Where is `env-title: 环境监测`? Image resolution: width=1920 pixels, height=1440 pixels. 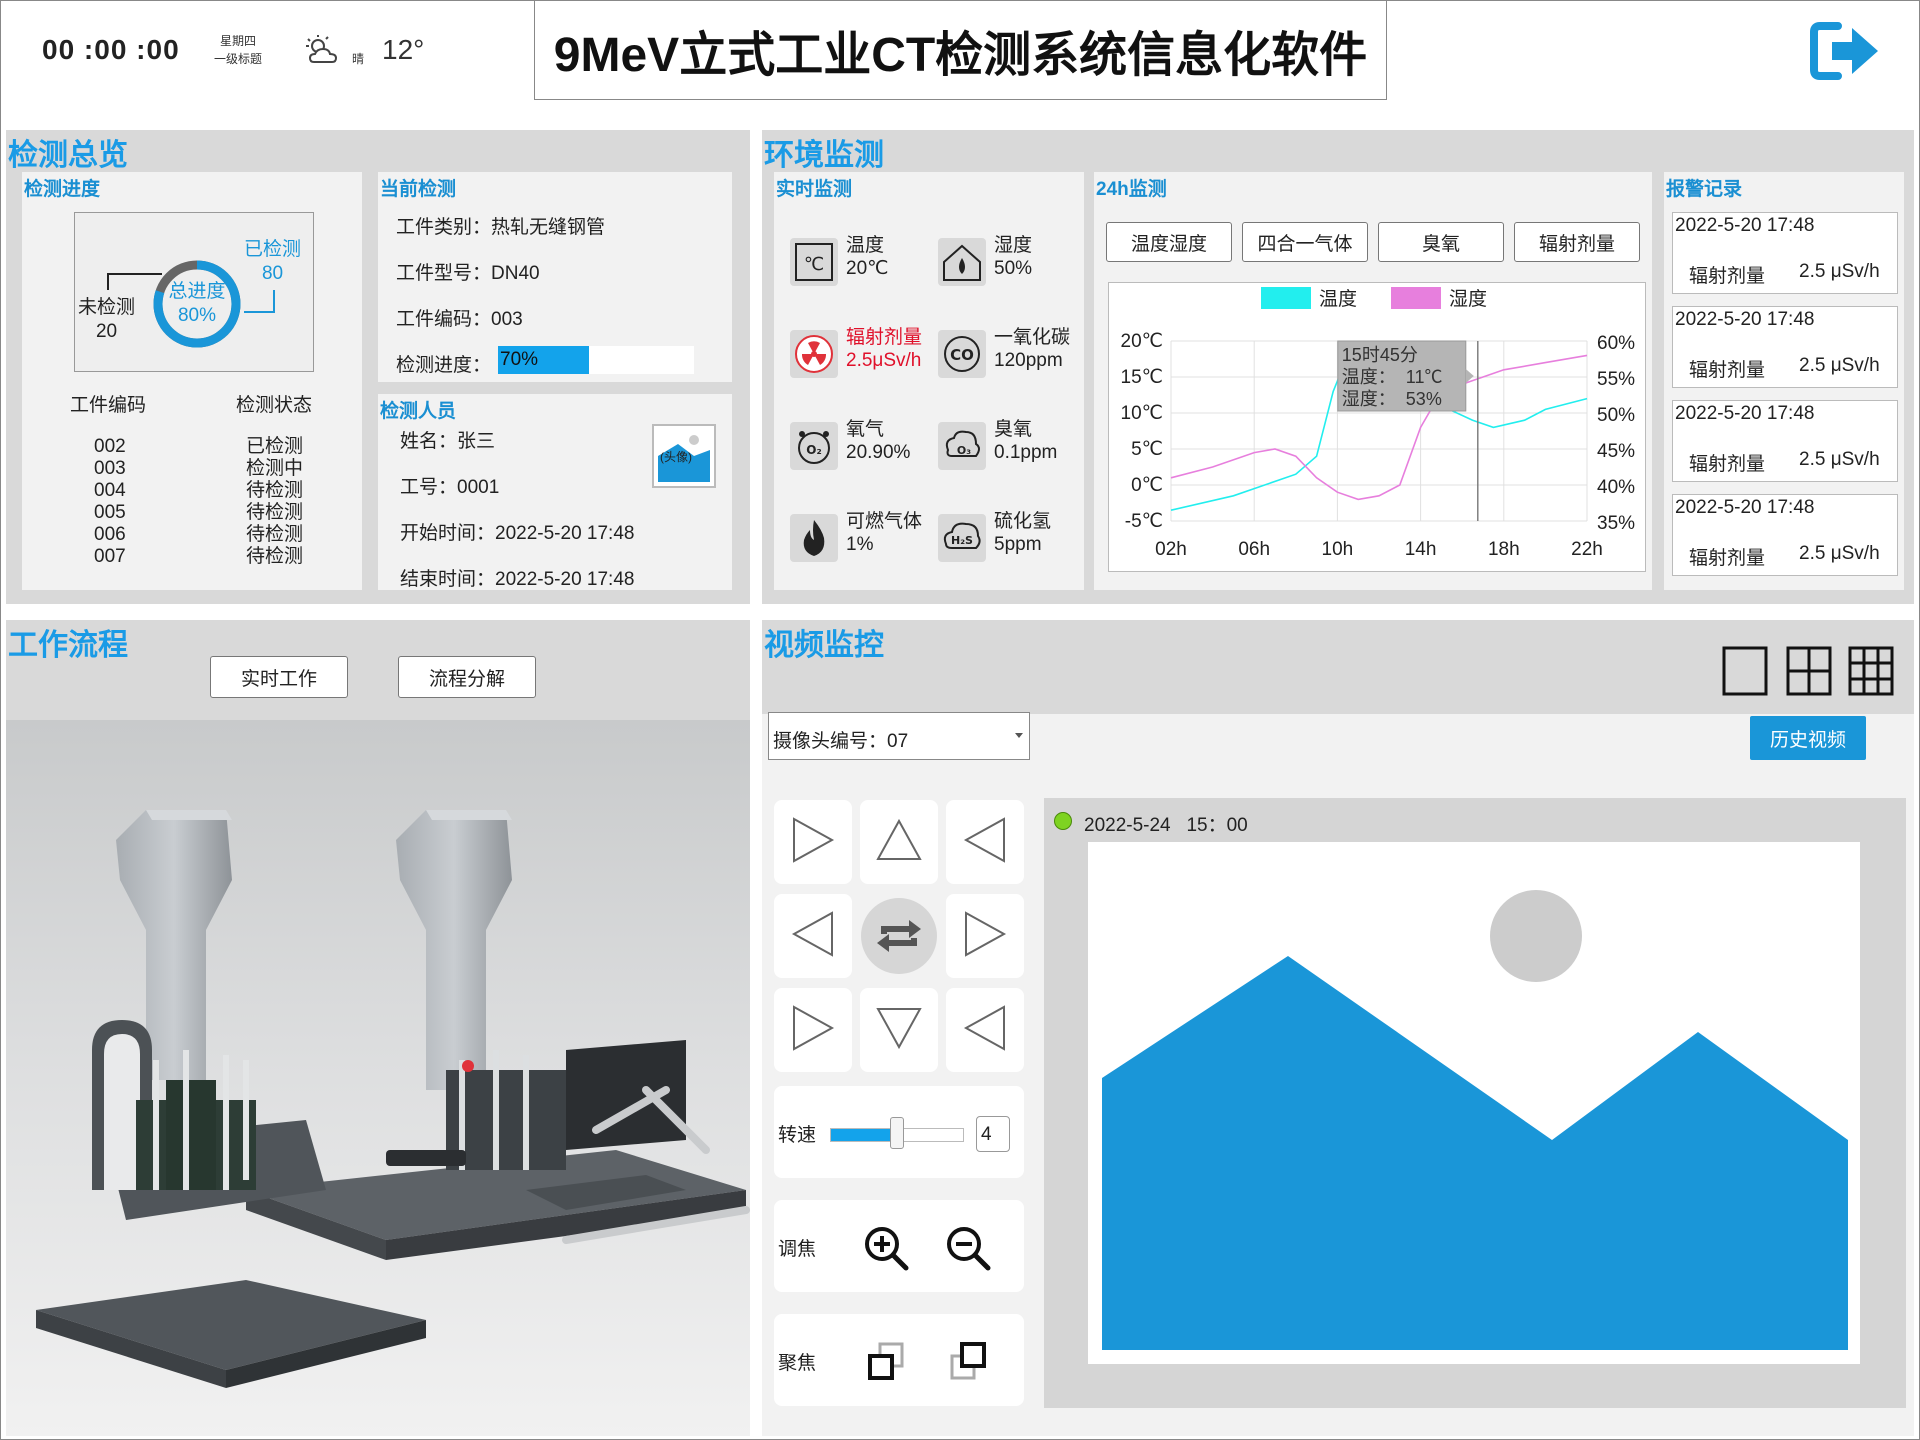
env-title: 环境监测 is located at coordinates (824, 155).